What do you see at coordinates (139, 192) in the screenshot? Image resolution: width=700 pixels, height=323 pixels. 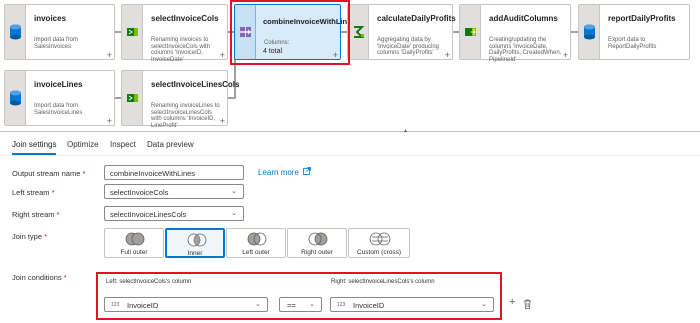 I see `select-value: selectInvoiceCols` at bounding box center [139, 192].